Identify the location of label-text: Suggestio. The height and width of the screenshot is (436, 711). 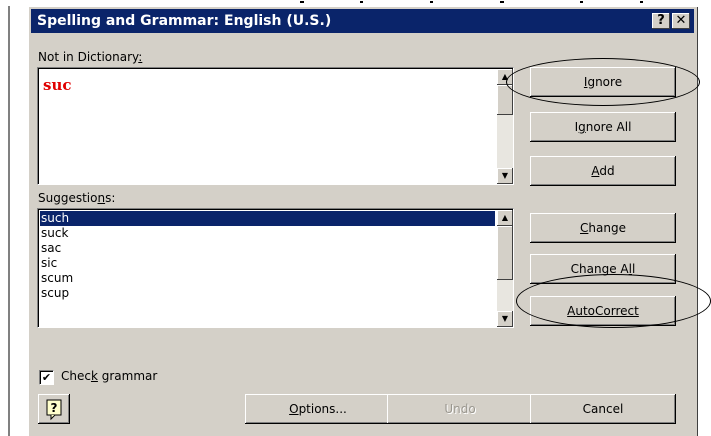
(68, 198).